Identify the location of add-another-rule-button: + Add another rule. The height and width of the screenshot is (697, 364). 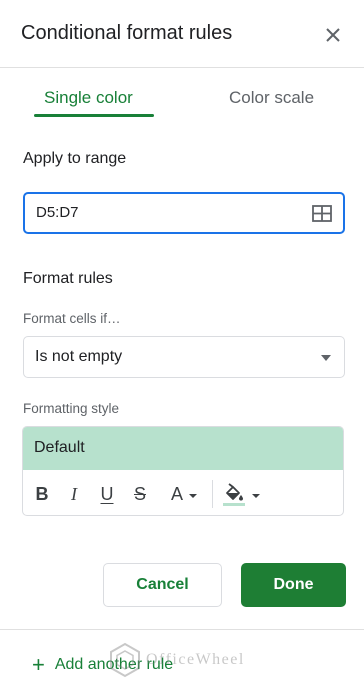
(102, 665).